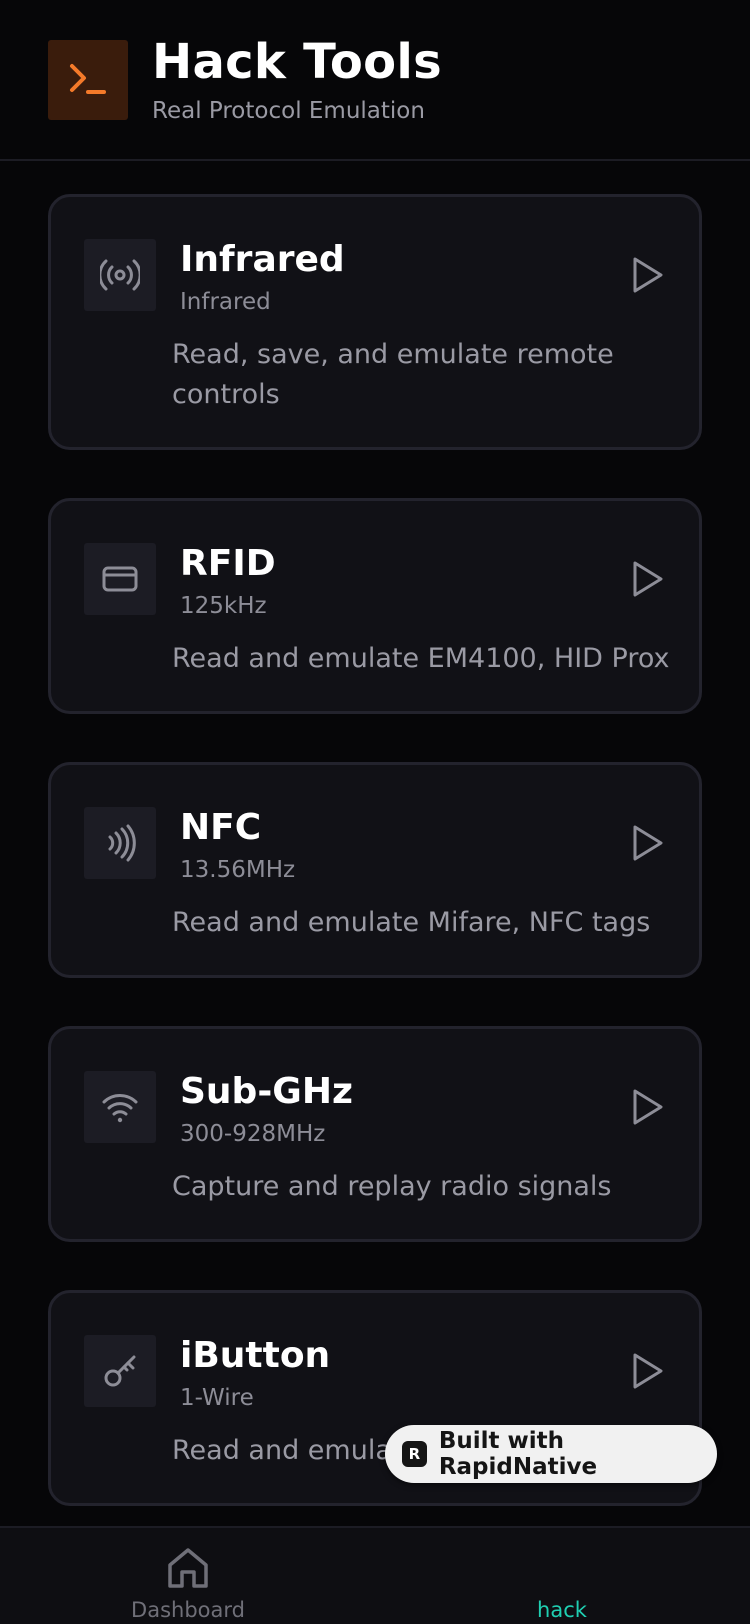  I want to click on header: Hack Tools Real Protocol Emulation, so click(375, 80).